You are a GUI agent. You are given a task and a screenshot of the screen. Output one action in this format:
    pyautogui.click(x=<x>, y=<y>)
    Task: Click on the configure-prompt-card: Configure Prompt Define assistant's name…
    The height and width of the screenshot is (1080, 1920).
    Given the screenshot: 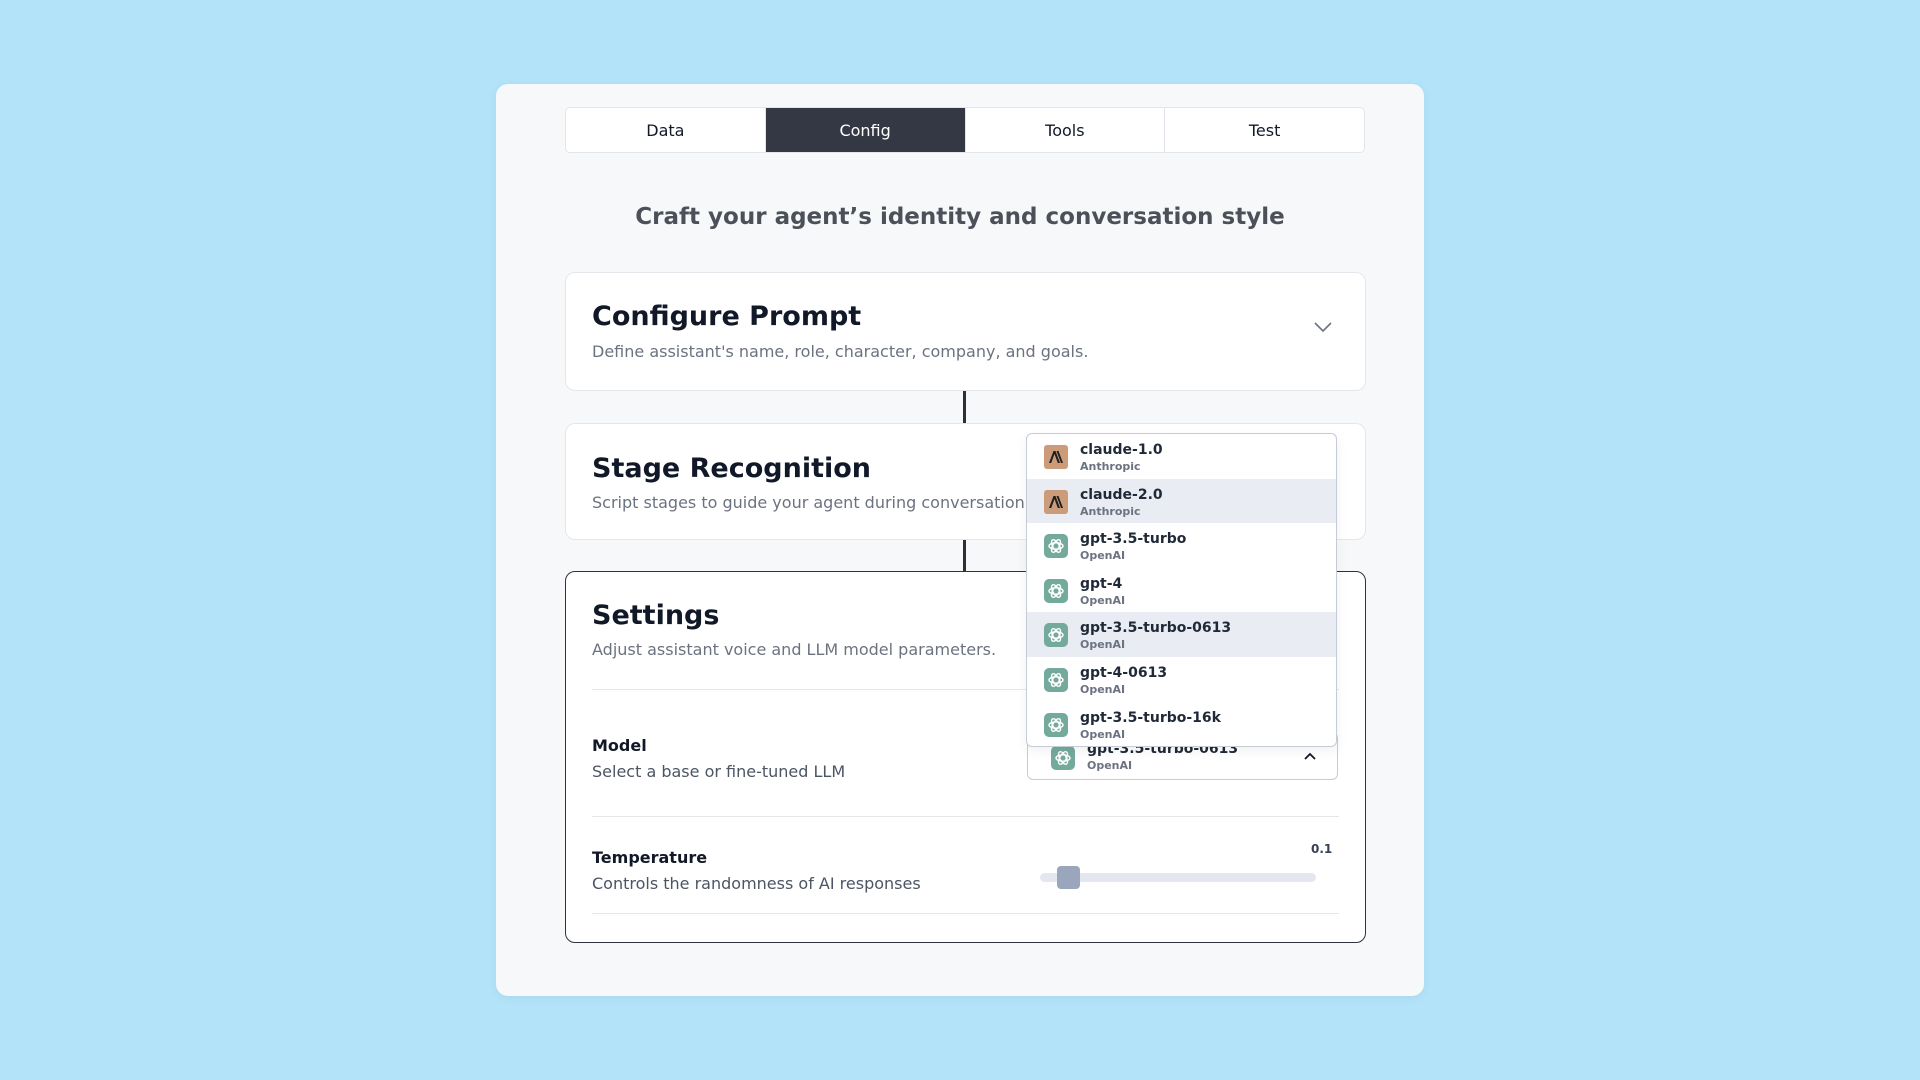 What is the action you would take?
    pyautogui.click(x=965, y=331)
    